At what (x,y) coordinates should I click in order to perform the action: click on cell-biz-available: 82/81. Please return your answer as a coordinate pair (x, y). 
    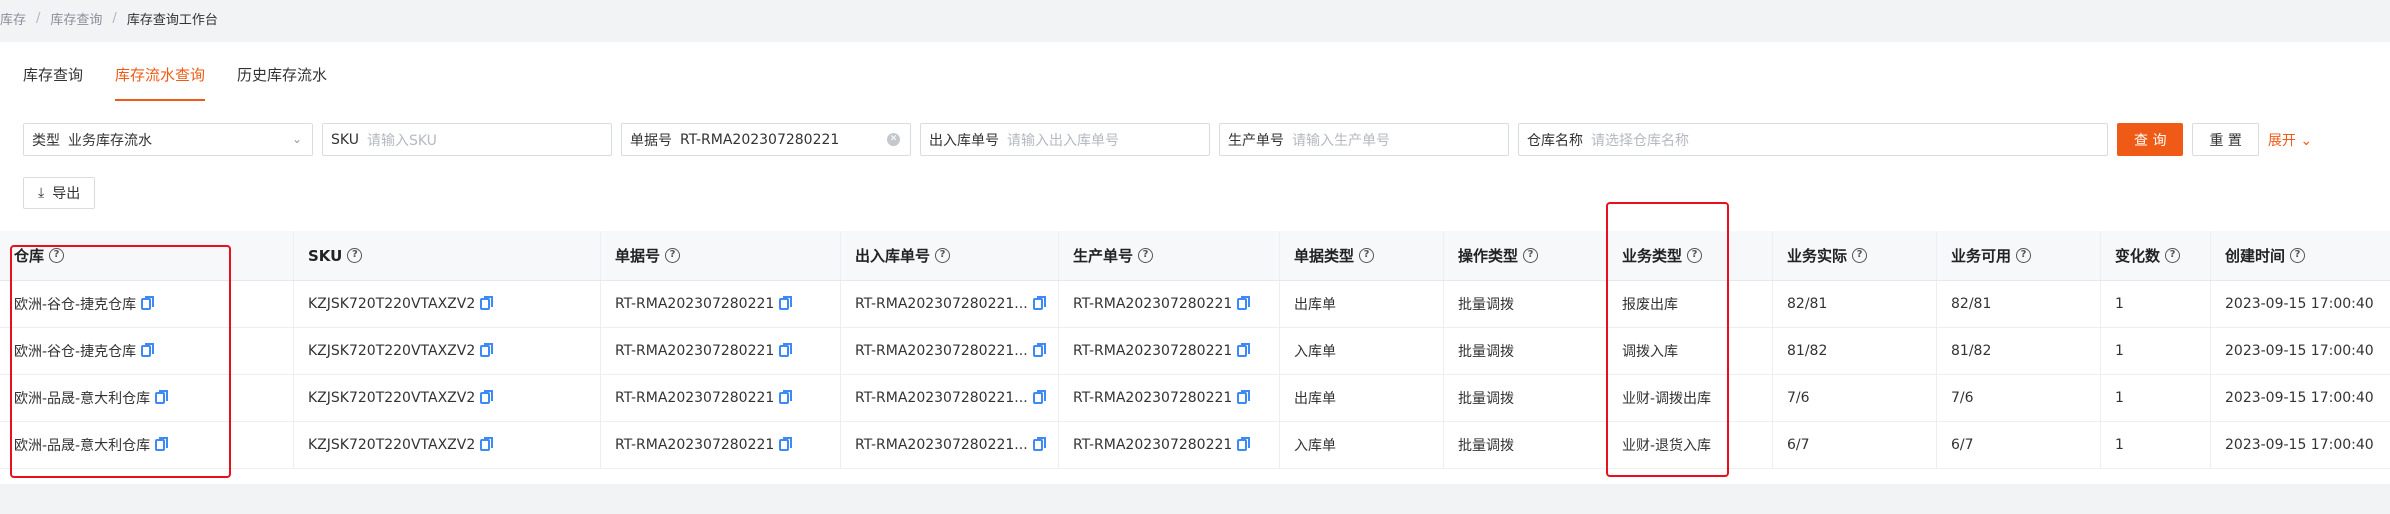
    Looking at the image, I should click on (2019, 304).